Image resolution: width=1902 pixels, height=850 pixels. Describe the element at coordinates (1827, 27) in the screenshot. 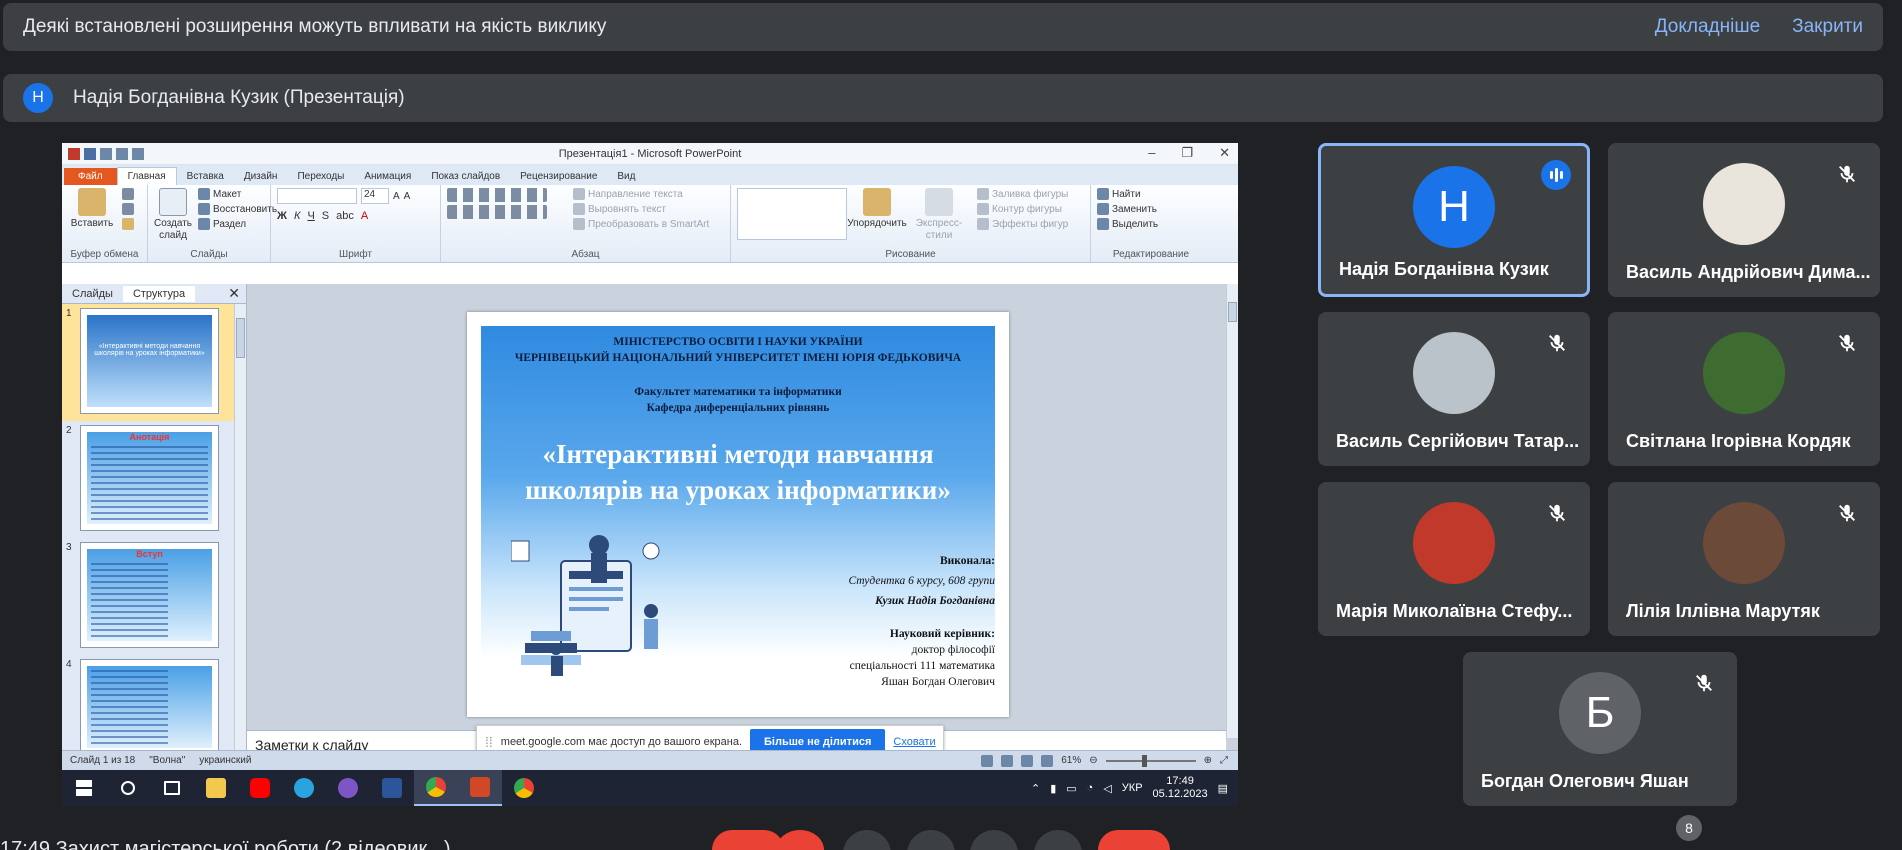

I see `close-banner-link: Закрити` at that location.